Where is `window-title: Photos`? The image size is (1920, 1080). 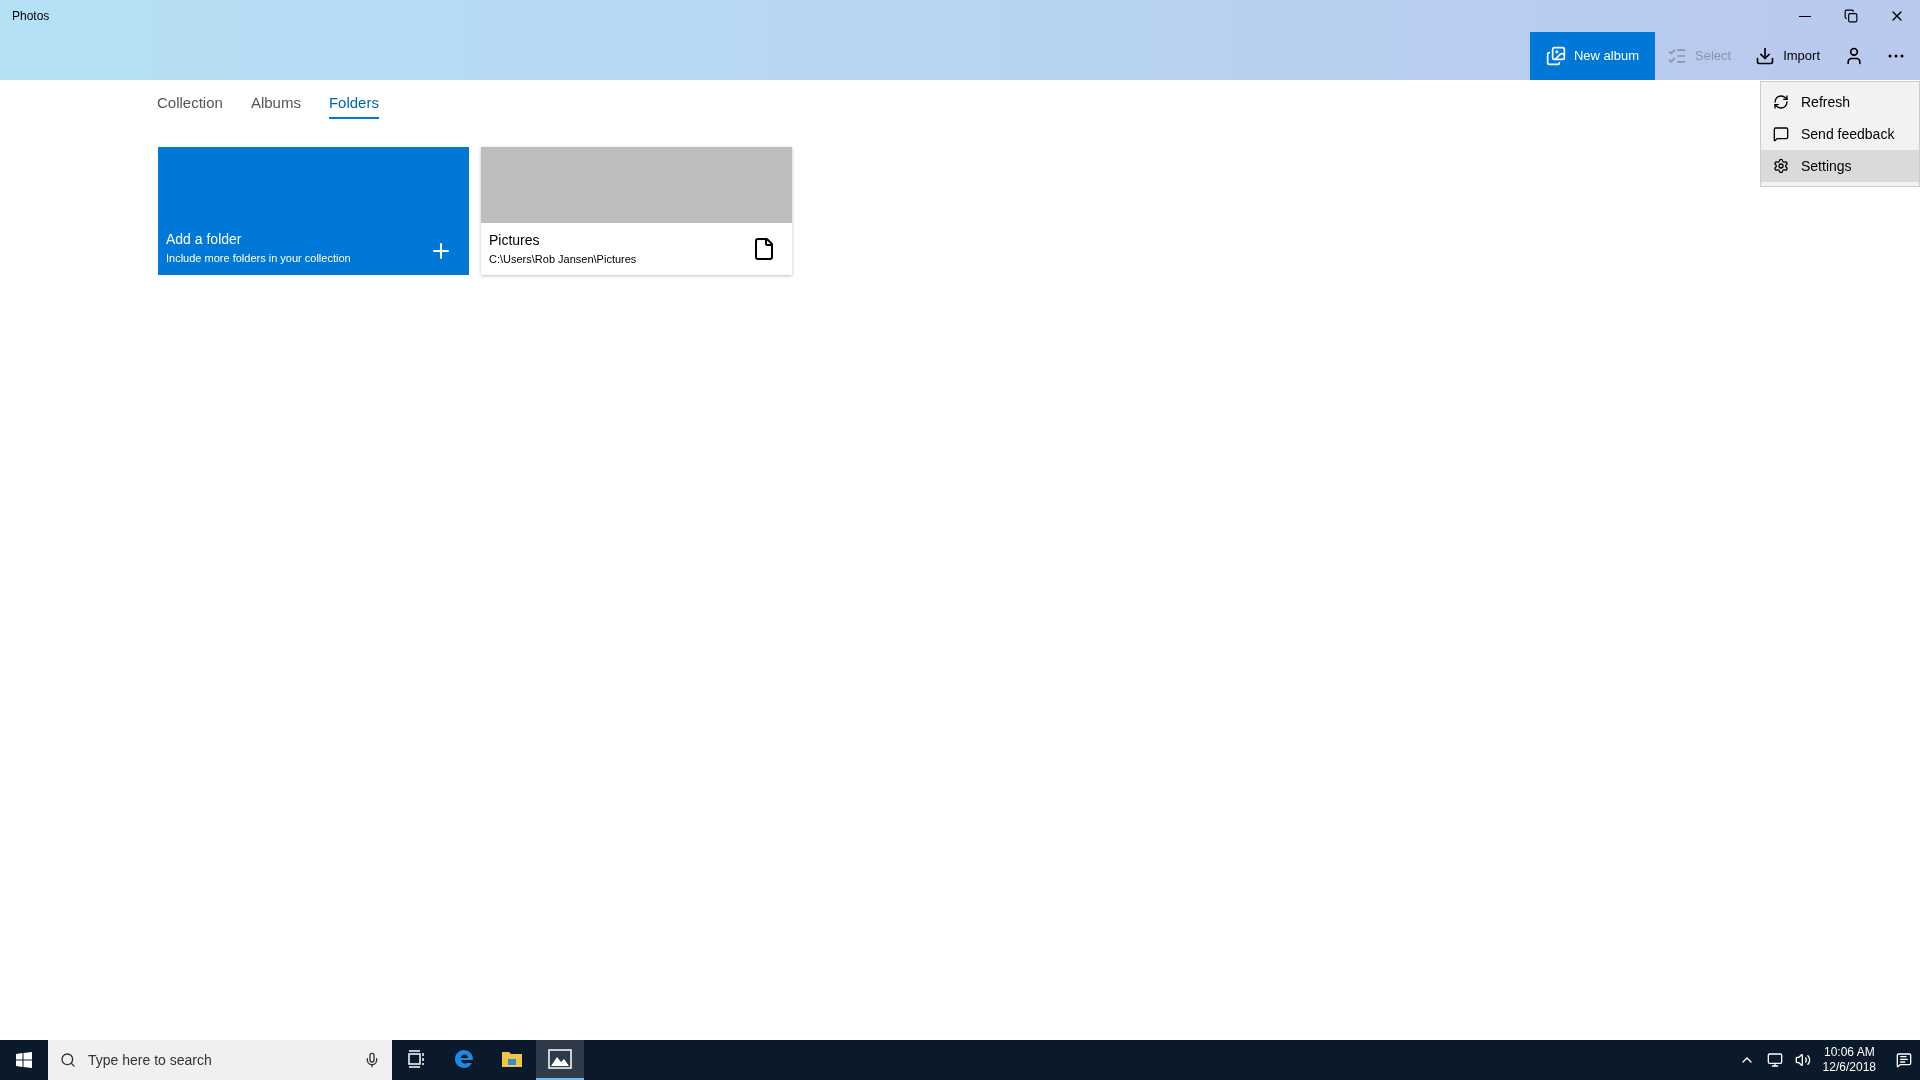 window-title: Photos is located at coordinates (31, 16).